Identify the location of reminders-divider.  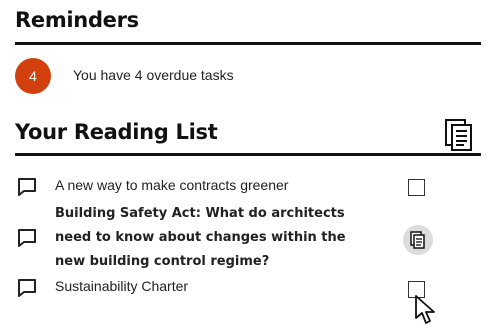
(248, 43).